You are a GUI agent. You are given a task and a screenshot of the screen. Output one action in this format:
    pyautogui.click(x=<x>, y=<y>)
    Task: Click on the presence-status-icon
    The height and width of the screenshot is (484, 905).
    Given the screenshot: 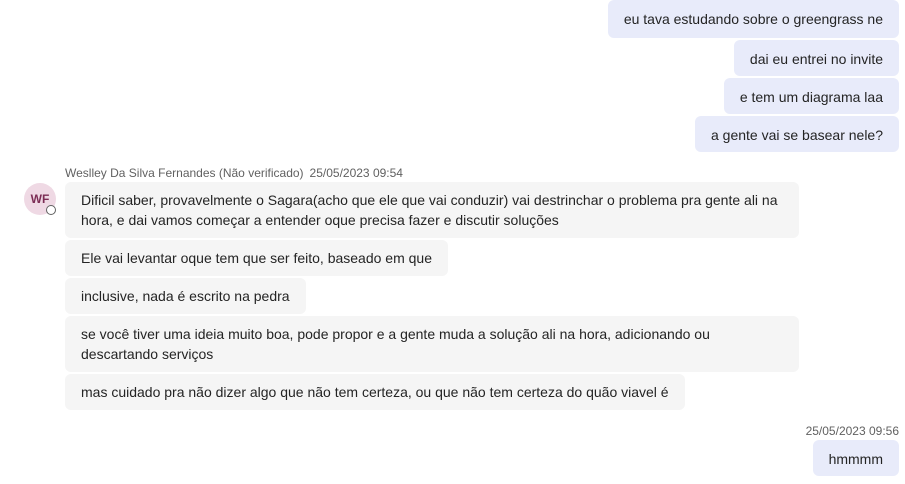 What is the action you would take?
    pyautogui.click(x=51, y=210)
    